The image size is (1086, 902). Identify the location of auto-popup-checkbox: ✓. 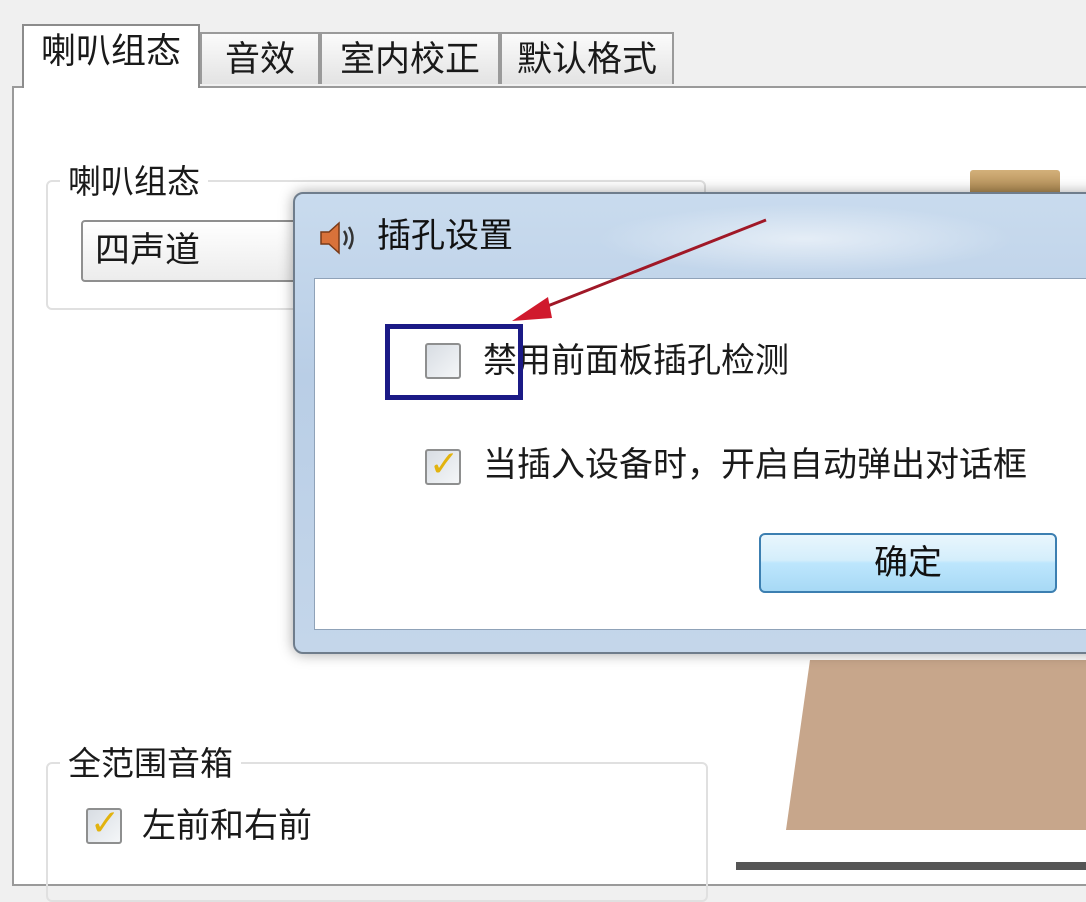
(443, 465).